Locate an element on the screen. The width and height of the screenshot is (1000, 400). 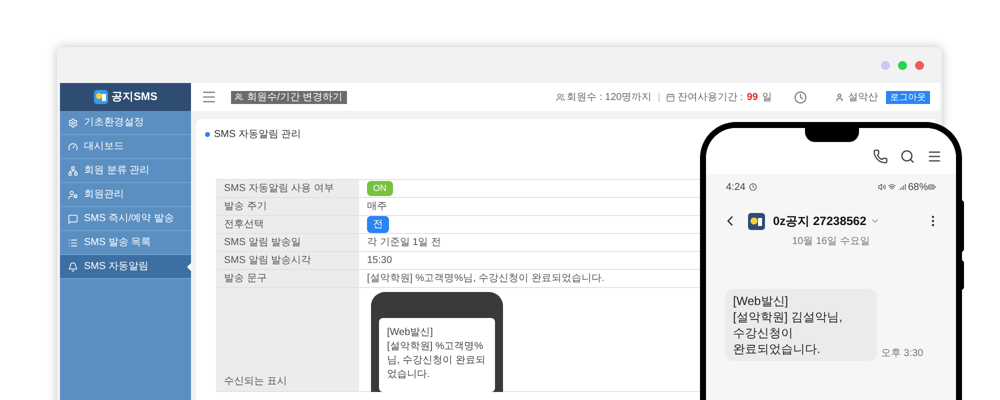
active-pointer-icon is located at coordinates (189, 266).